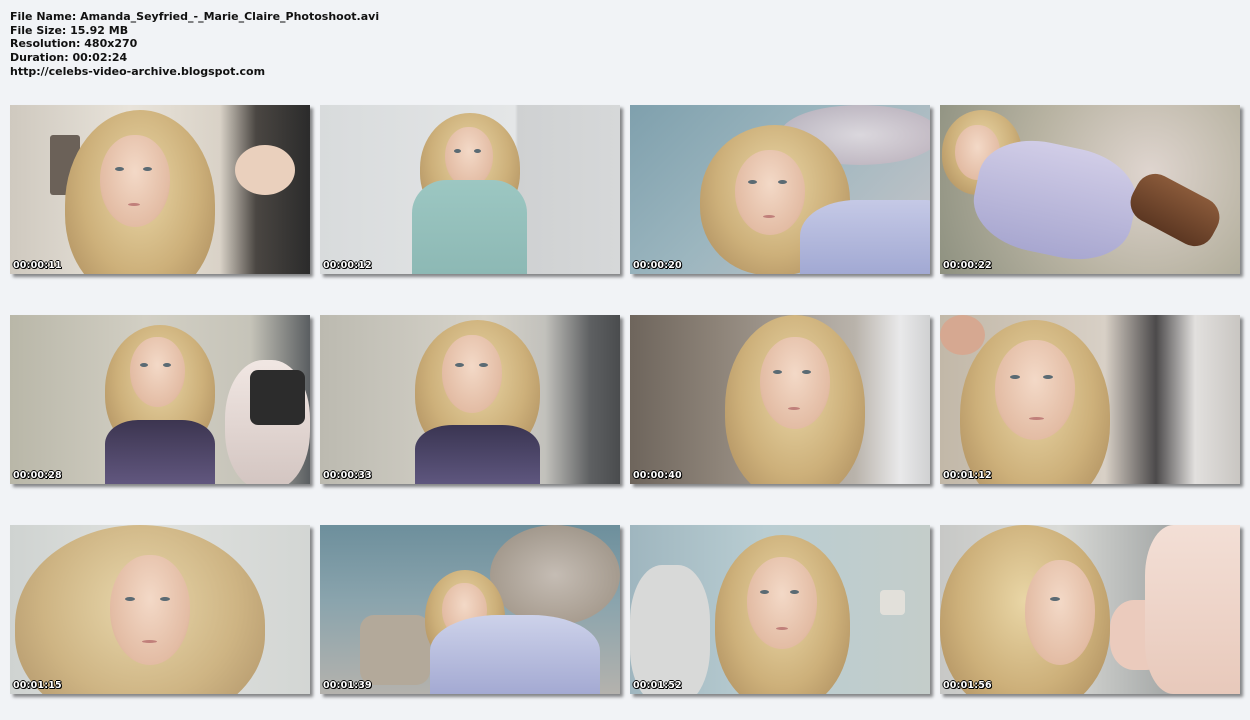 The width and height of the screenshot is (1250, 720). Describe the element at coordinates (347, 685) in the screenshot. I see `timestamp-label: 00:01:39` at that location.